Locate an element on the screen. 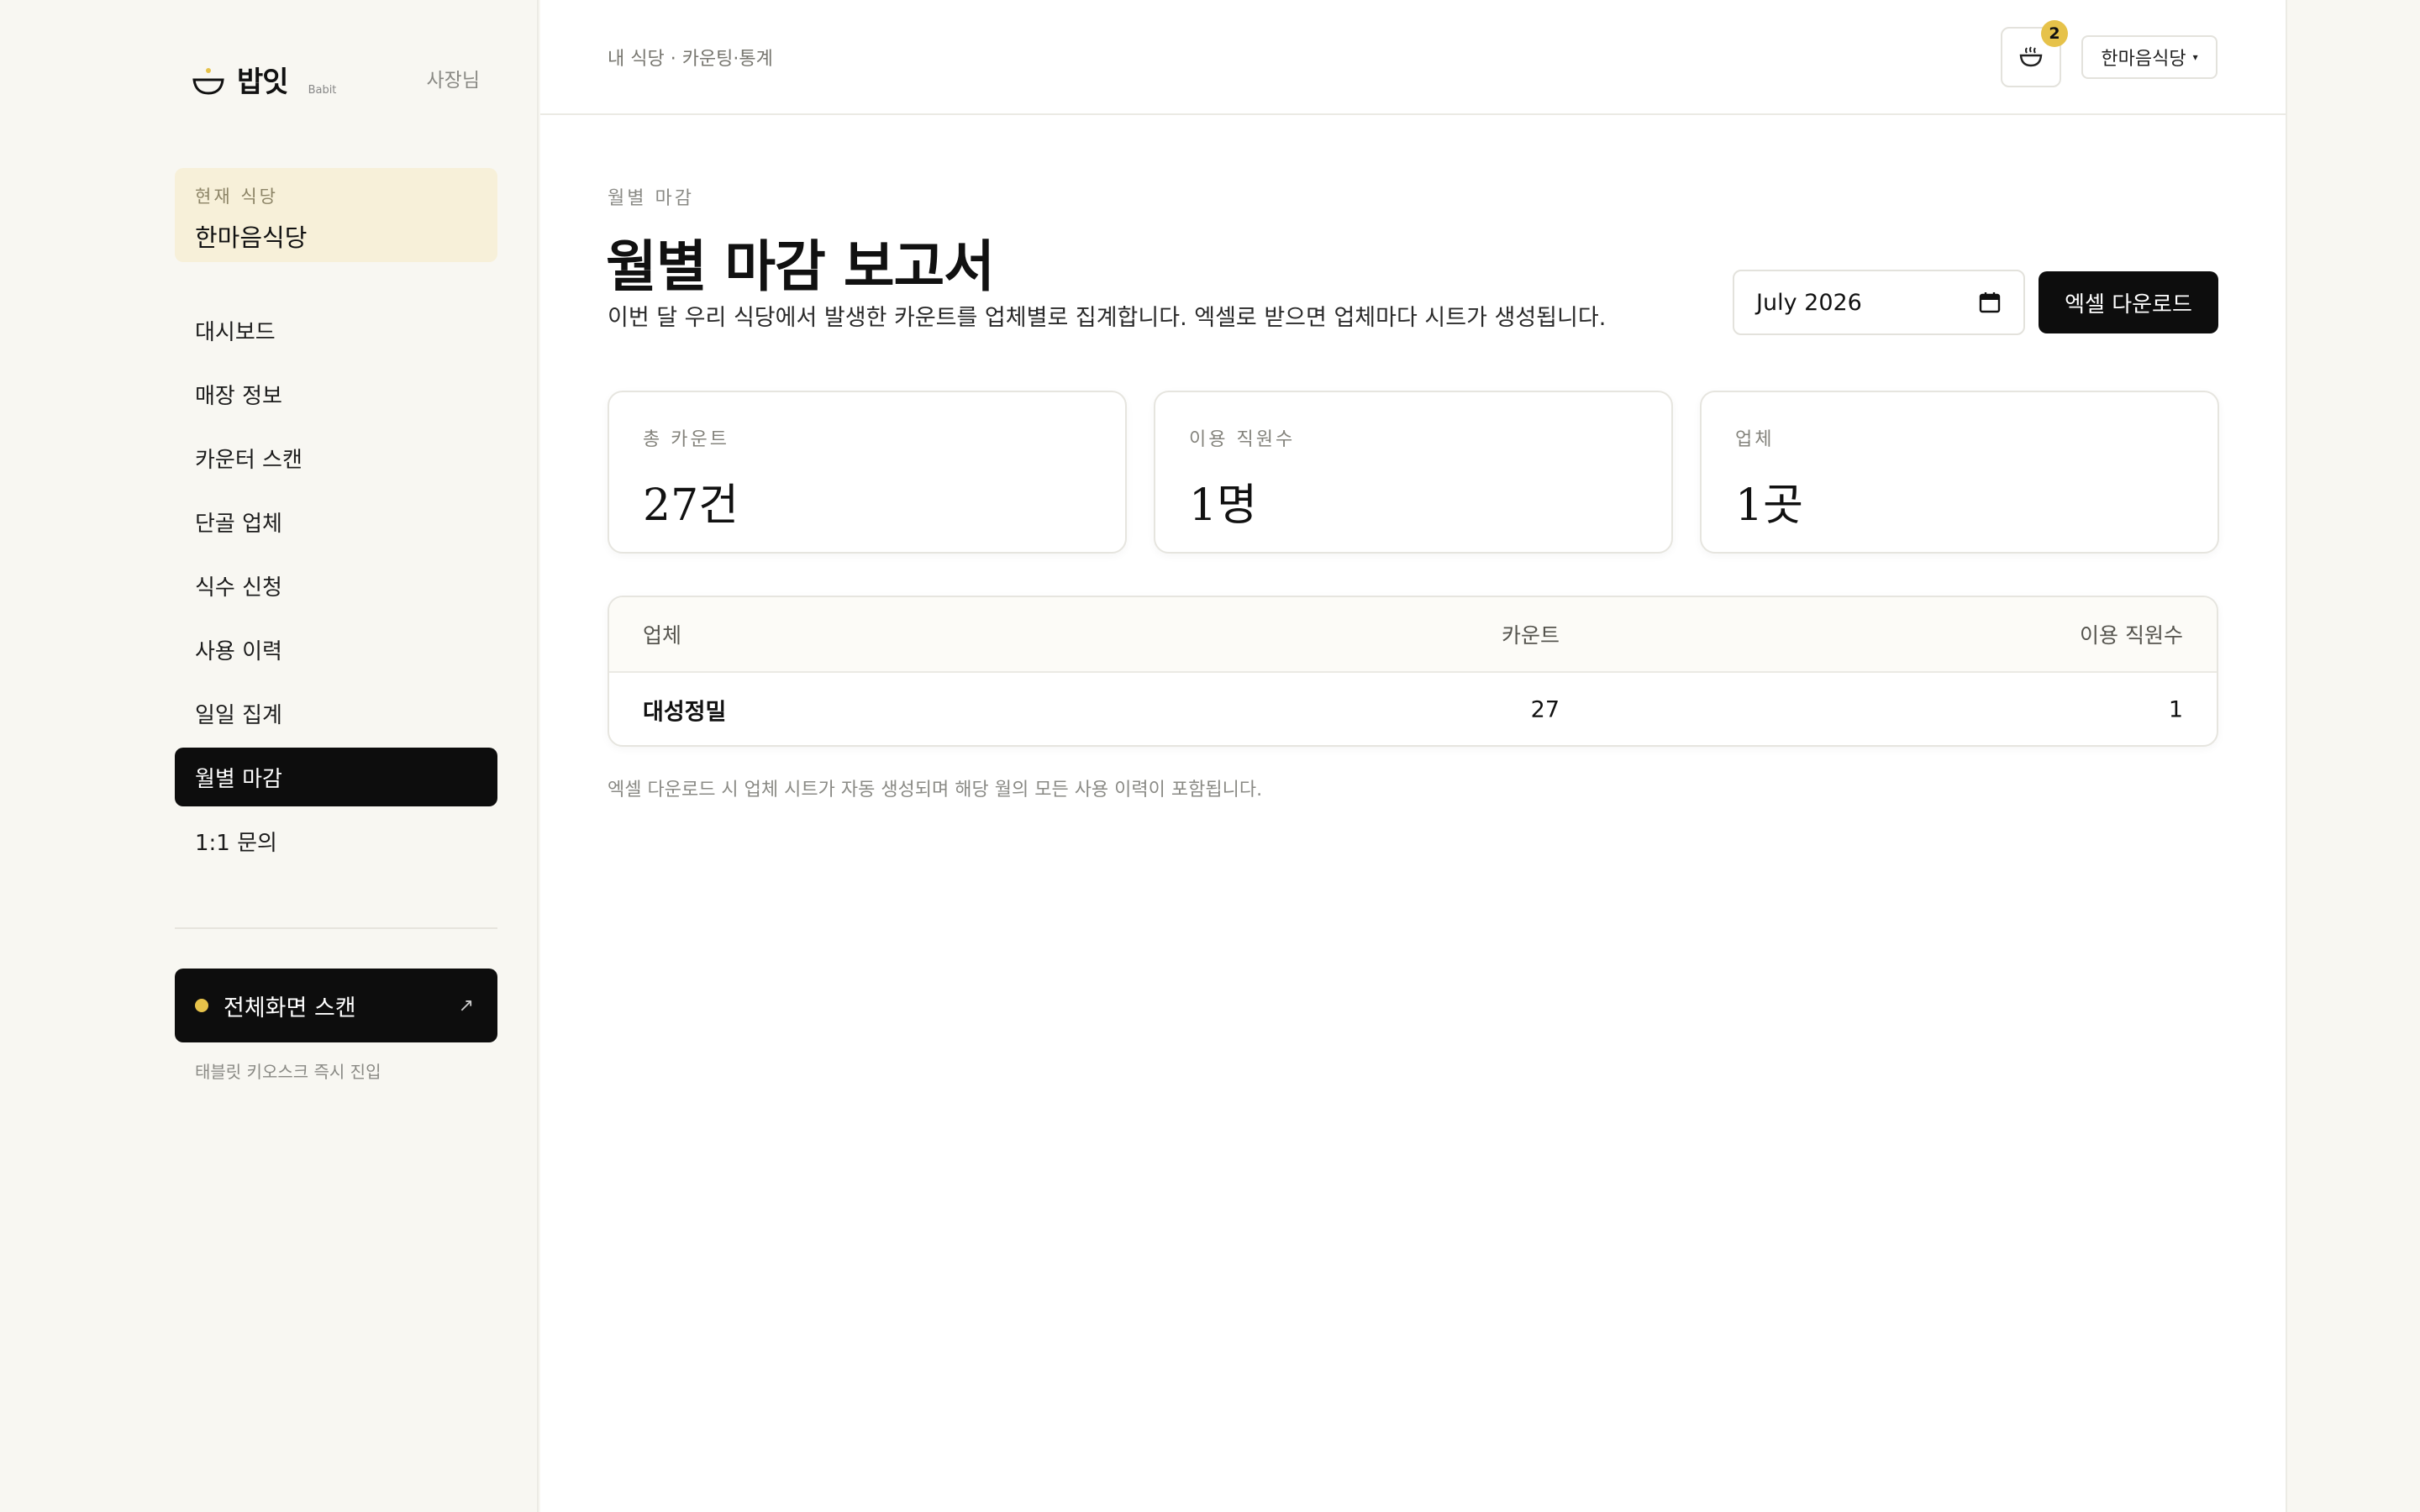 The height and width of the screenshot is (1512, 2420). rice-bowl-notification-icon is located at coordinates (2031, 56).